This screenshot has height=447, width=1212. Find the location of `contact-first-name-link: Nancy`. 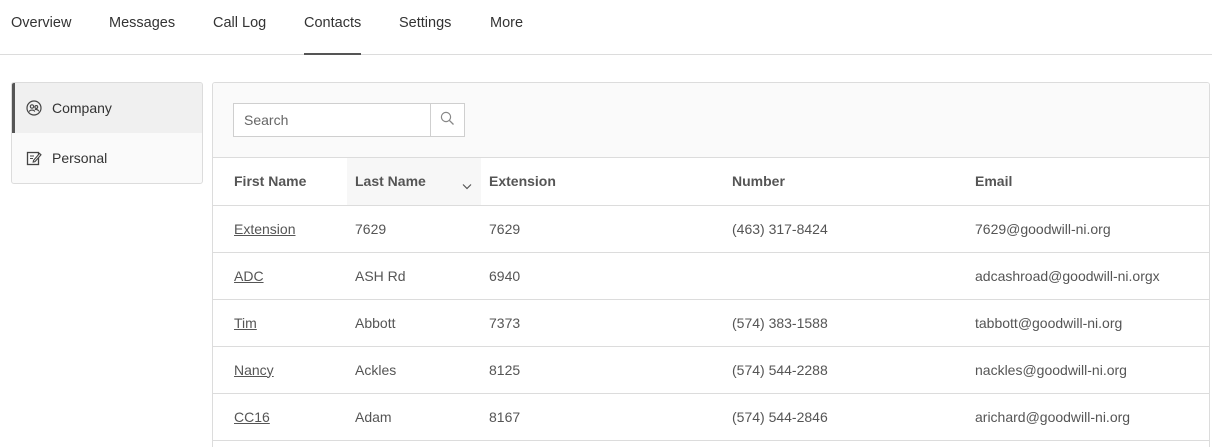

contact-first-name-link: Nancy is located at coordinates (254, 370).